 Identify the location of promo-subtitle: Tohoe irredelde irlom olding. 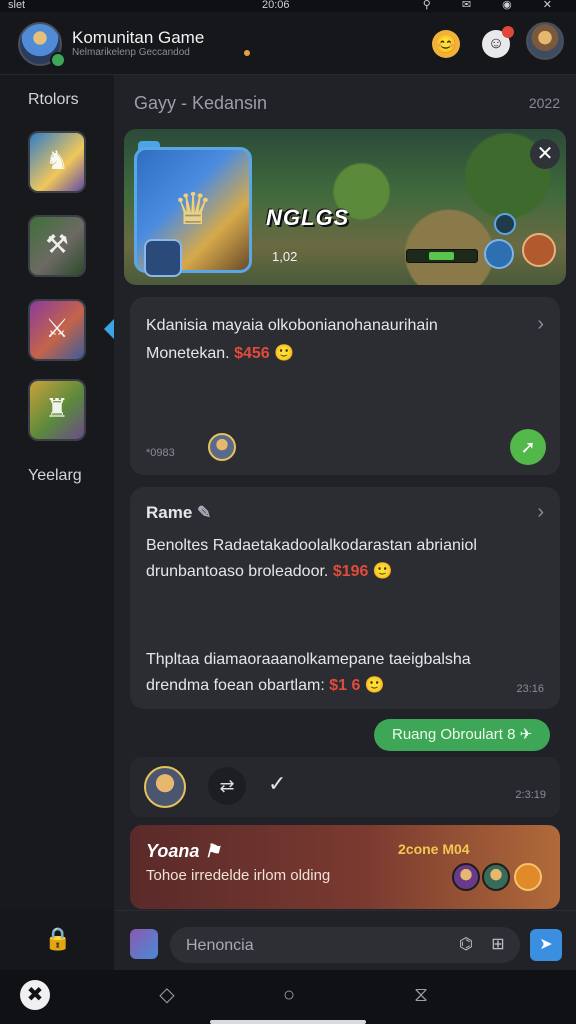
(238, 875).